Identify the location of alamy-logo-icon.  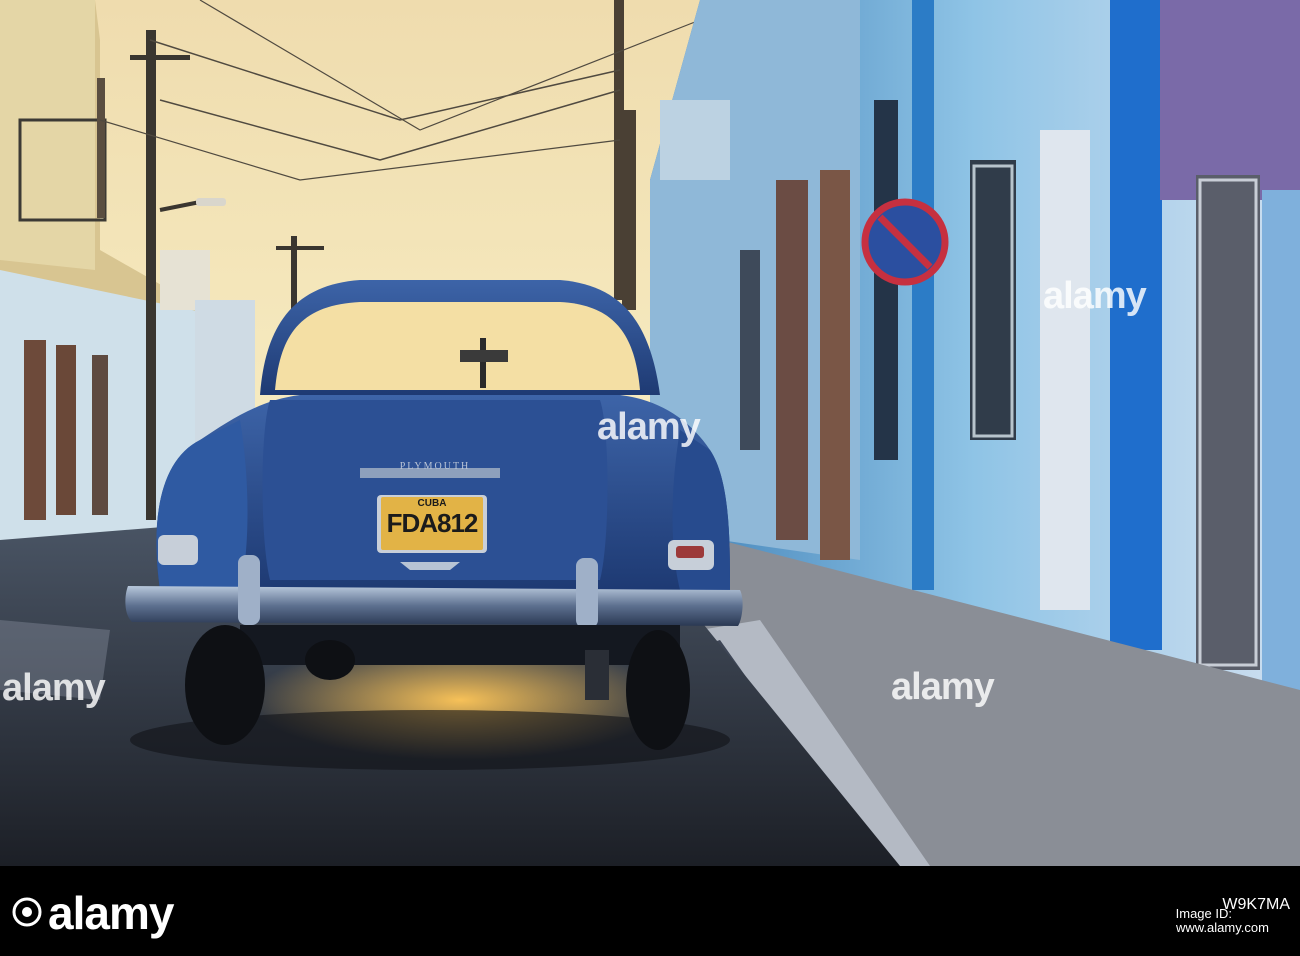
(27, 912).